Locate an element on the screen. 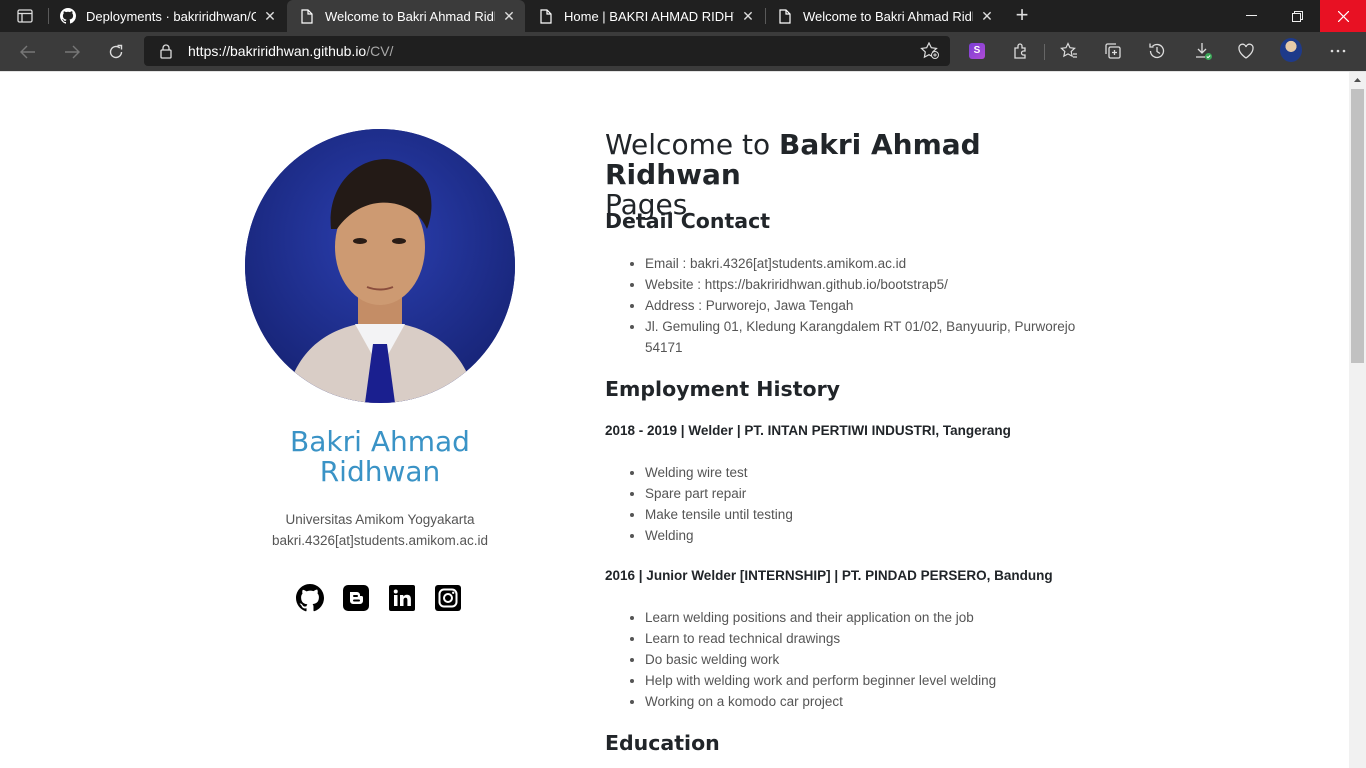 The image size is (1366, 768). social-links is located at coordinates (379, 598).